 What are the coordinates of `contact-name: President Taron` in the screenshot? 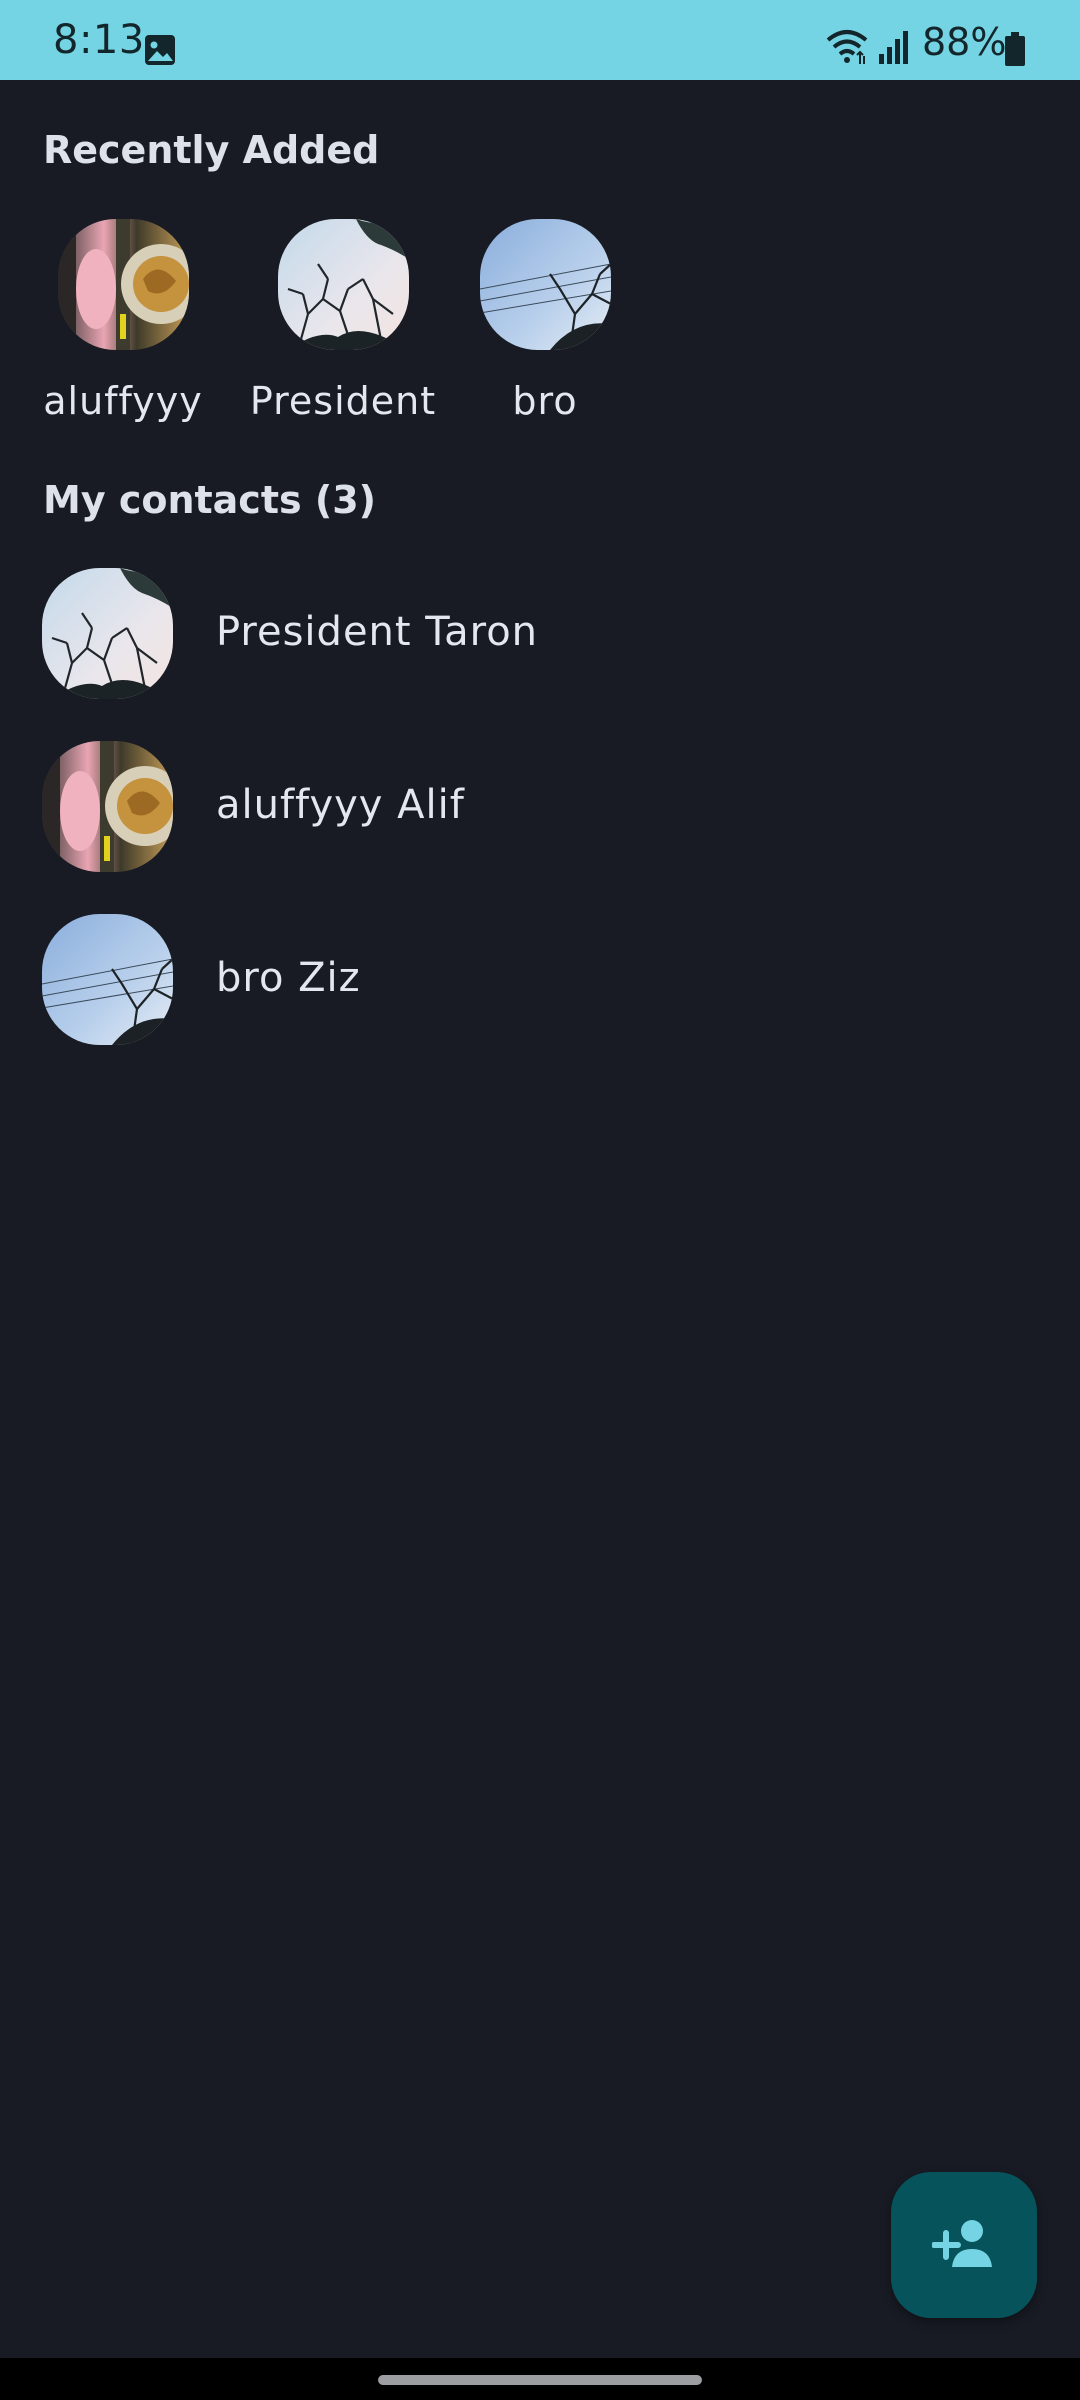 It's located at (377, 632).